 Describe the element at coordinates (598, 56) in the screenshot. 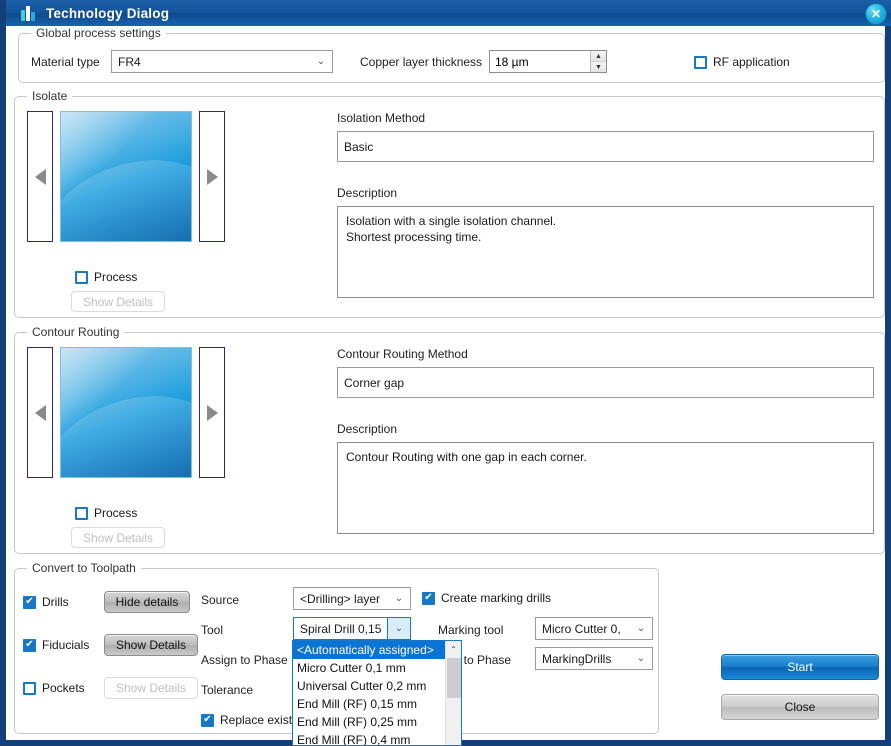

I see `spinner-up-icon: ▲` at that location.